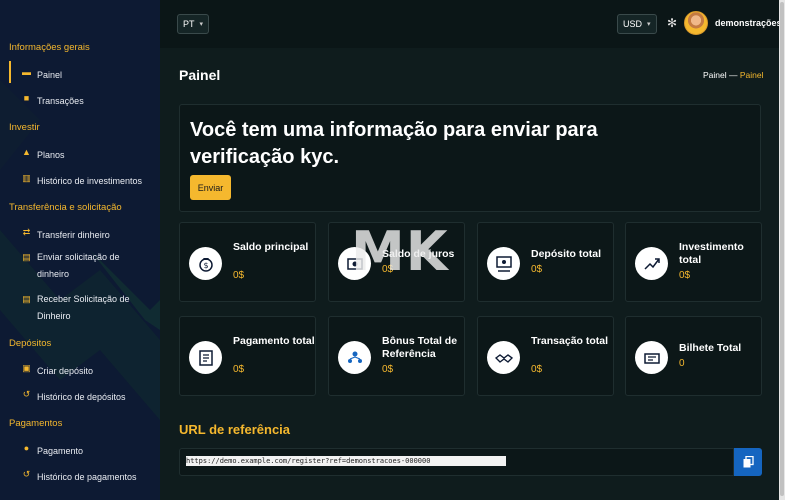  I want to click on referral-title: URL de referência, so click(235, 429).